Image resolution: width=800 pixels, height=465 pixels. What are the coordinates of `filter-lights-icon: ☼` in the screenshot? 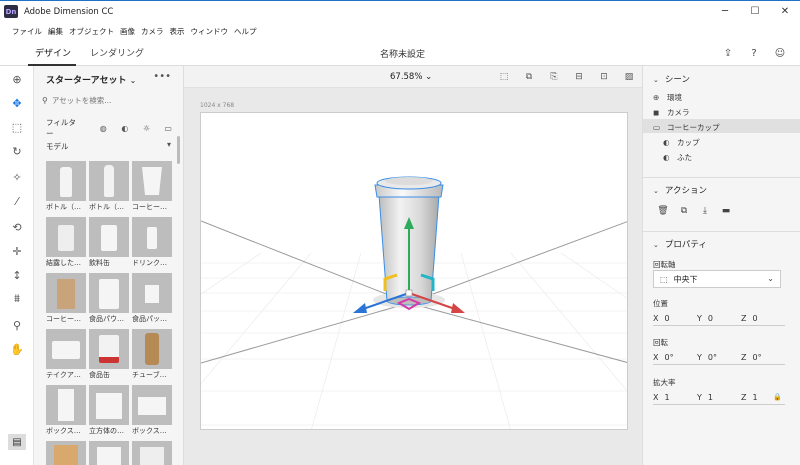 It's located at (147, 128).